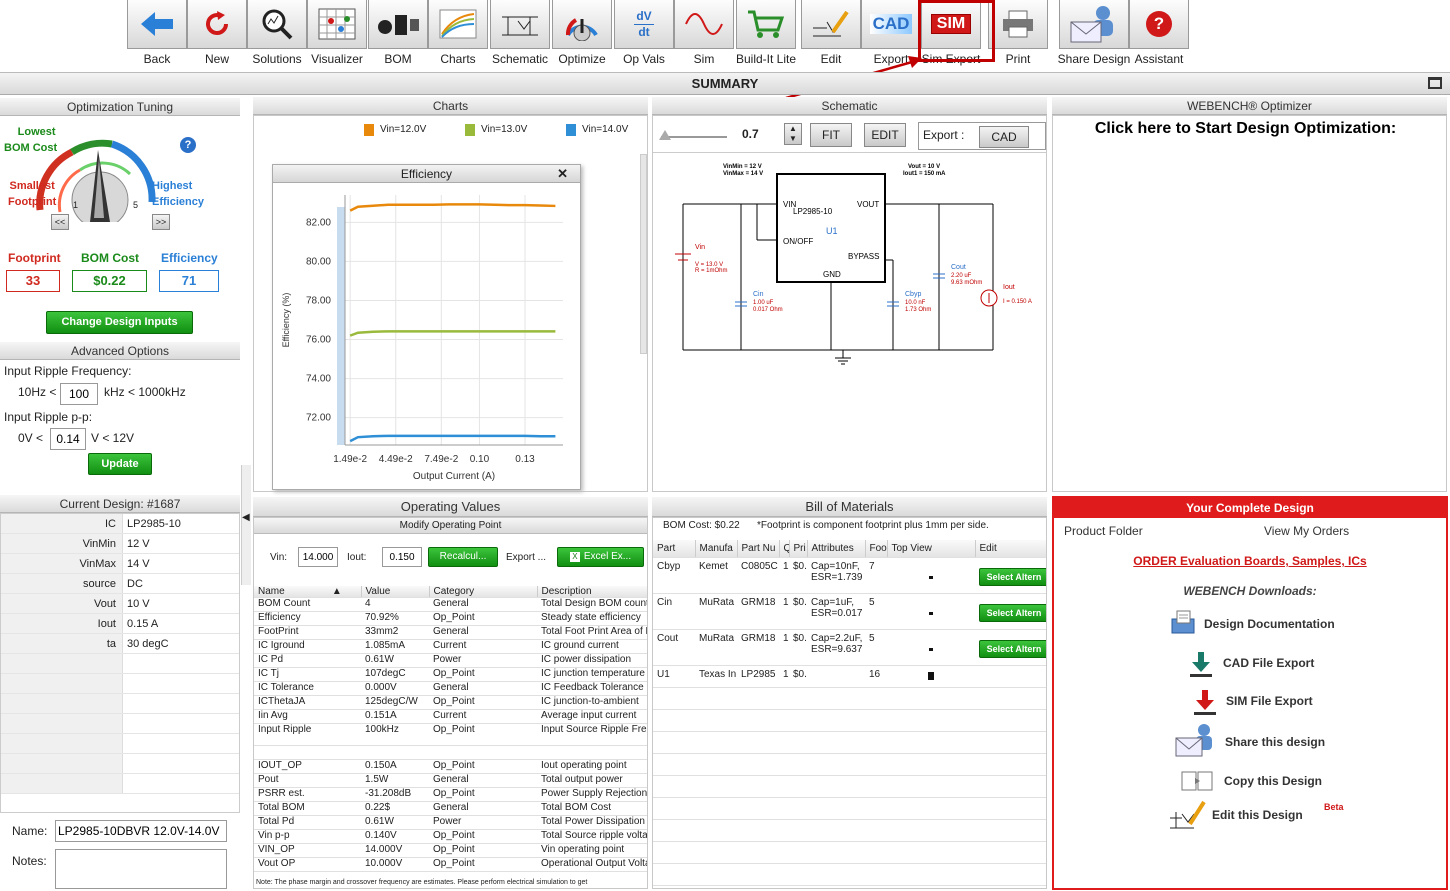 The width and height of the screenshot is (1450, 891). Describe the element at coordinates (1198, 781) in the screenshot. I see `copy-pages-icon` at that location.